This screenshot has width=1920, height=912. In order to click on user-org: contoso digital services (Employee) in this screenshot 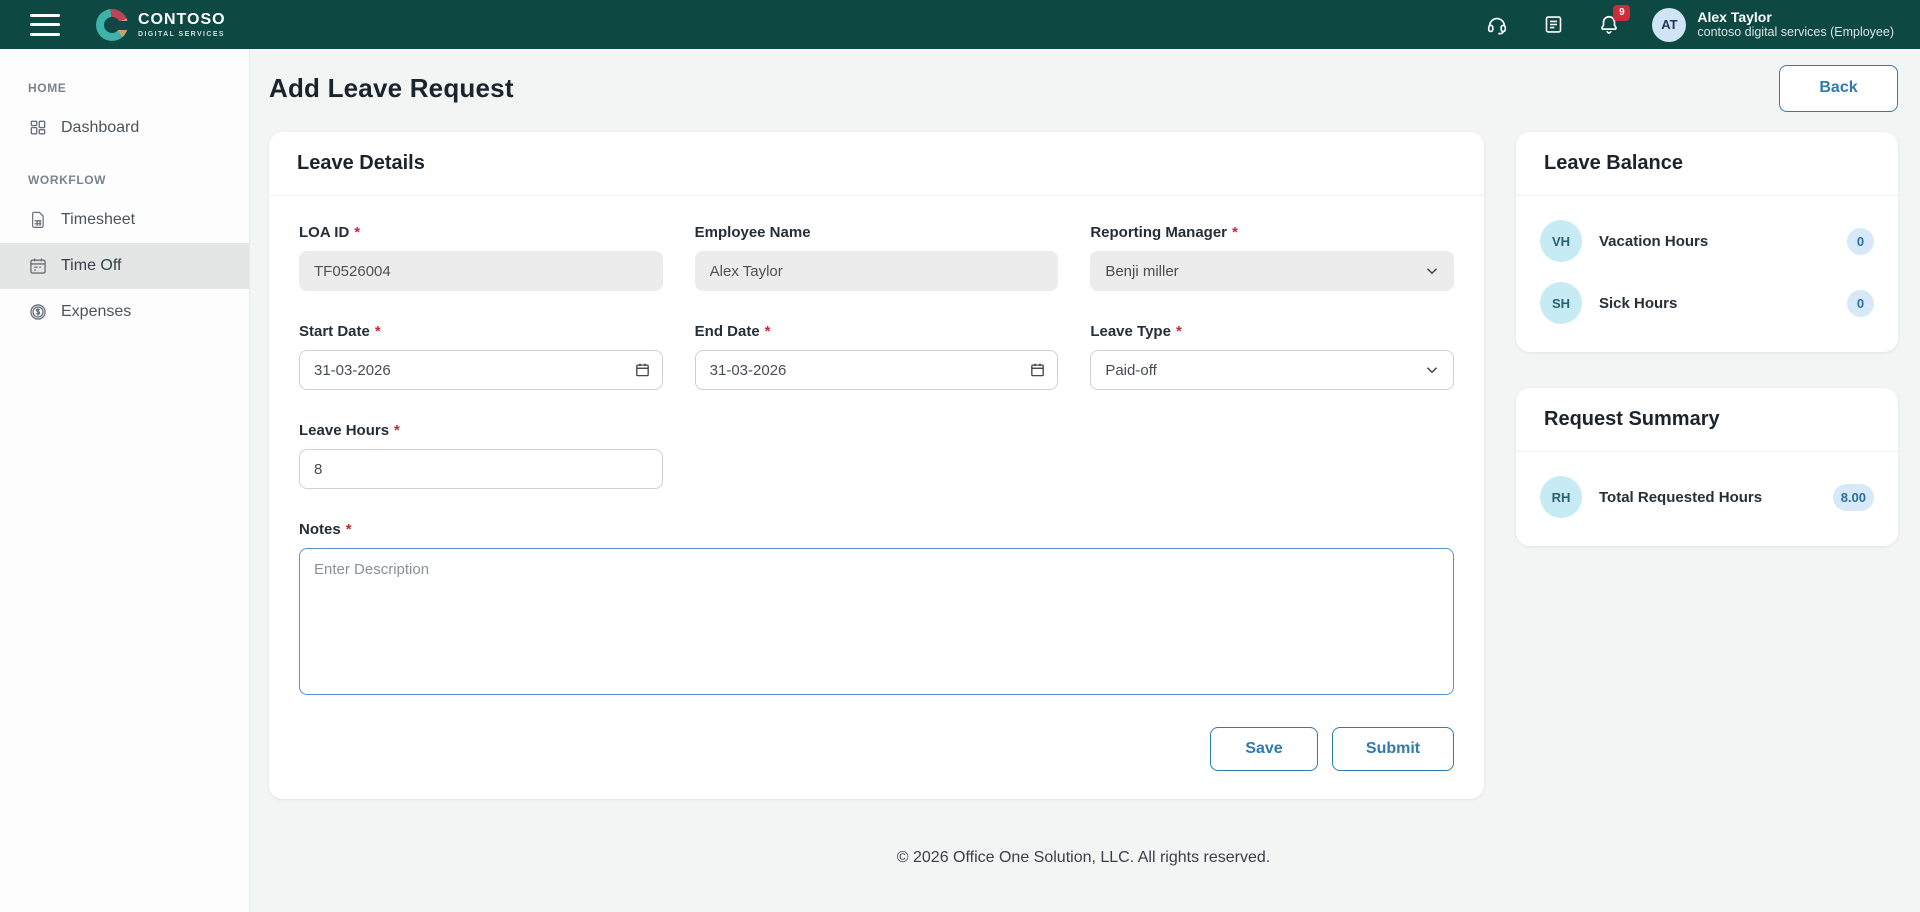, I will do `click(1795, 32)`.